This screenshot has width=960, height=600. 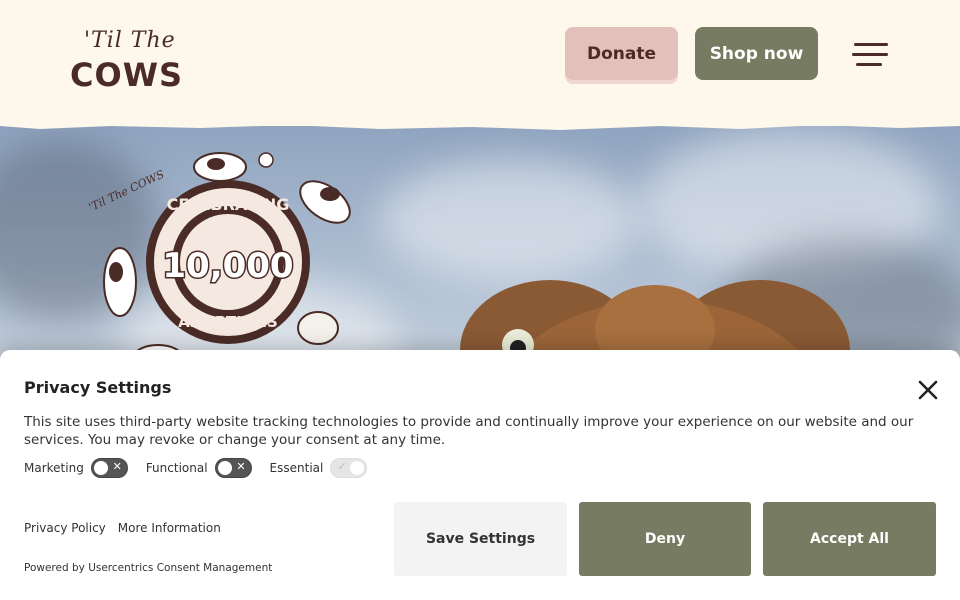 I want to click on privacy-policy-link: Privacy Policy, so click(x=65, y=528).